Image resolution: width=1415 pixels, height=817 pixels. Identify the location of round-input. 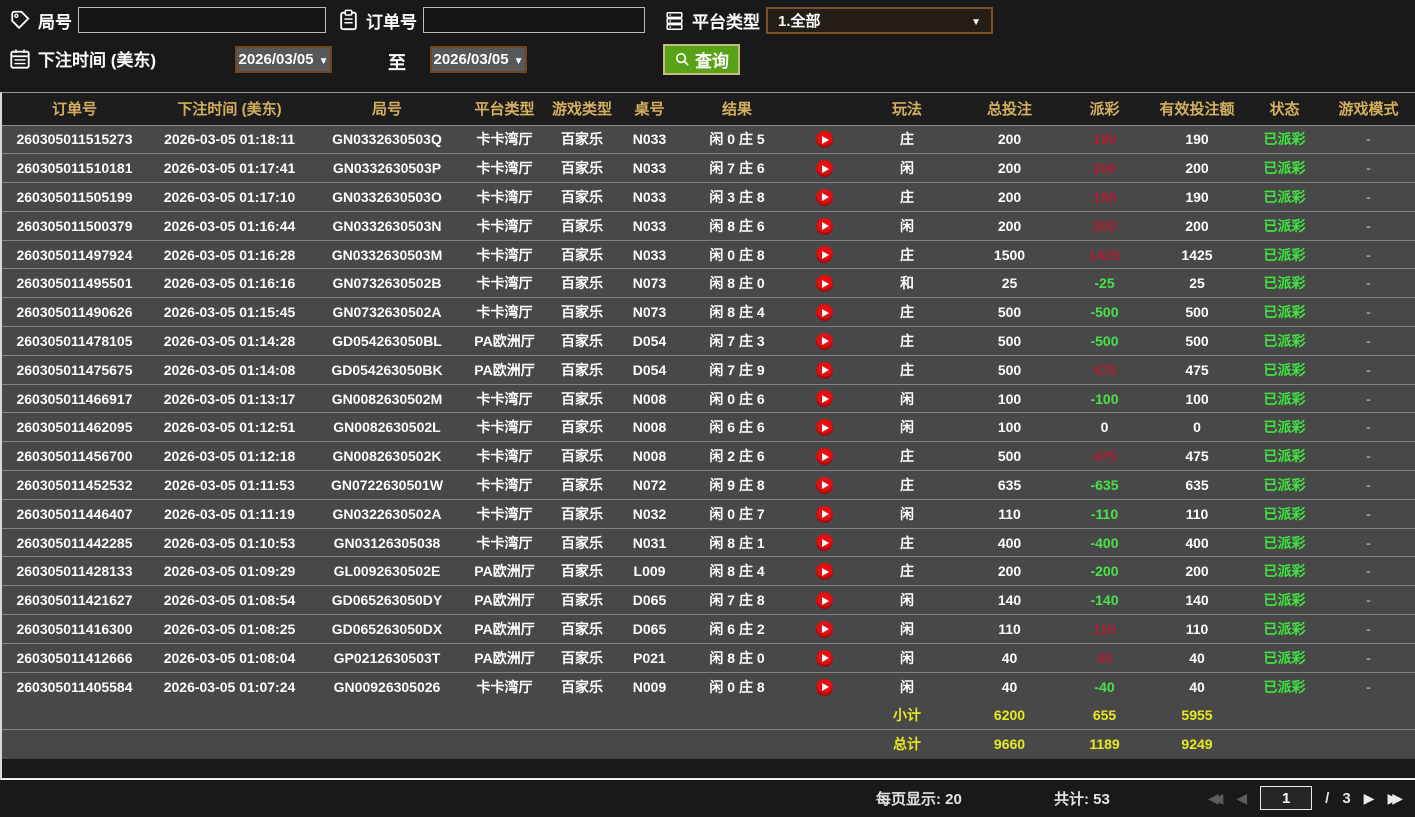
(202, 20).